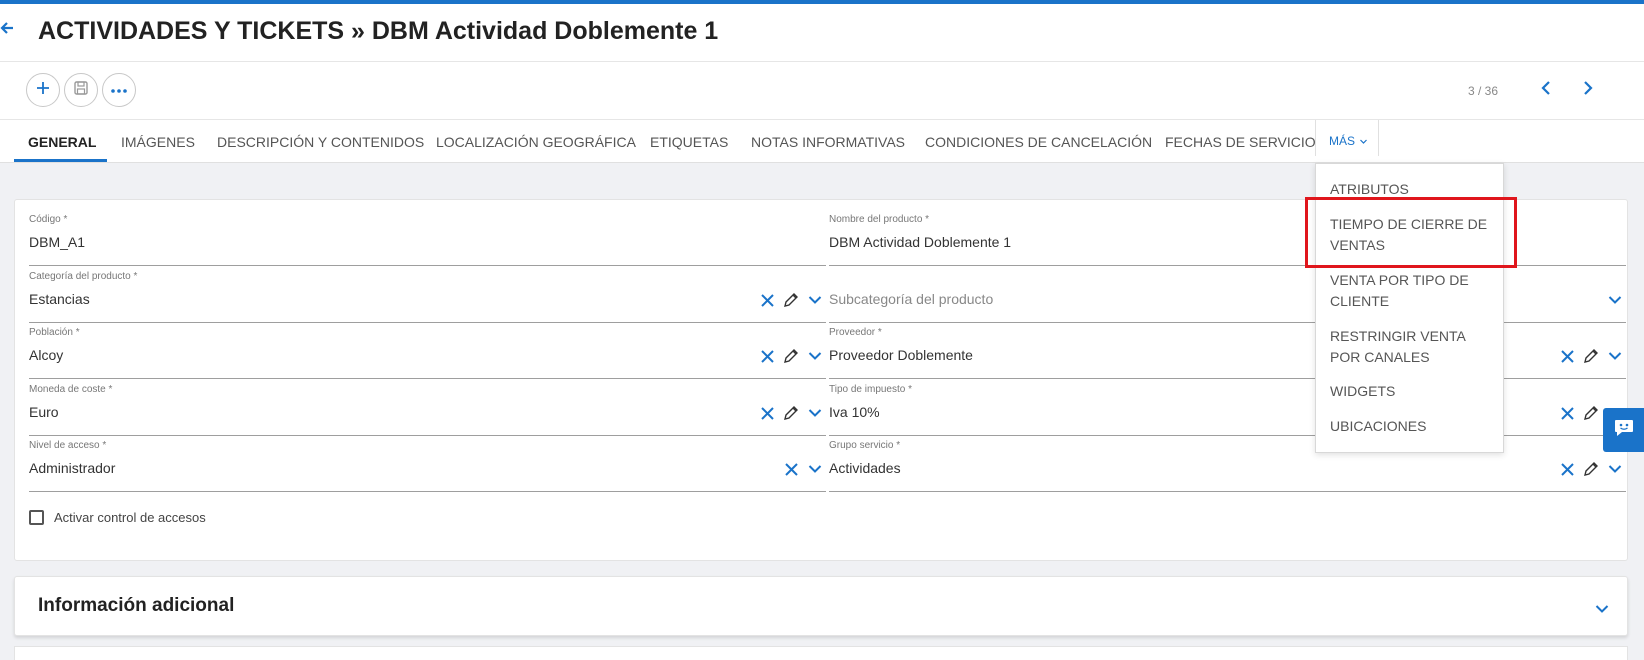 The width and height of the screenshot is (1644, 660). I want to click on next-section, so click(821, 653).